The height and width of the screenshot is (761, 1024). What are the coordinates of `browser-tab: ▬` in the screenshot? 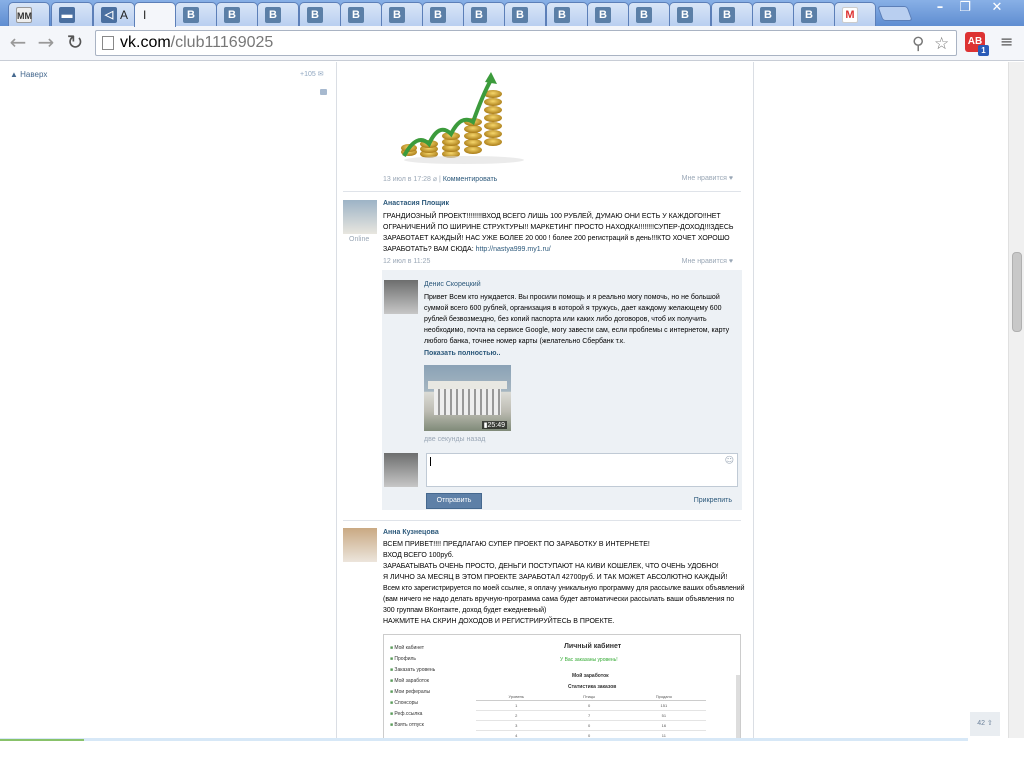 It's located at (72, 14).